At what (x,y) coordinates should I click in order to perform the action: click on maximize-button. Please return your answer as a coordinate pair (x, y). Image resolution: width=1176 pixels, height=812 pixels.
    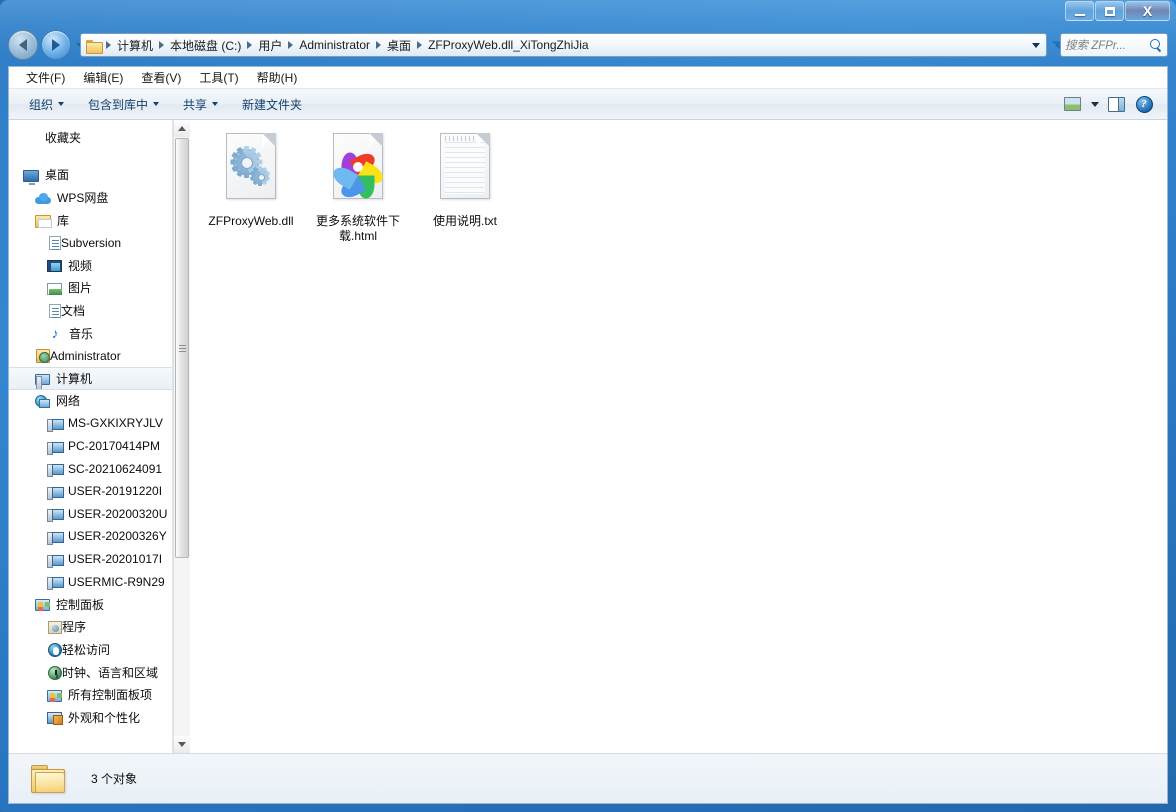
    Looking at the image, I should click on (1109, 11).